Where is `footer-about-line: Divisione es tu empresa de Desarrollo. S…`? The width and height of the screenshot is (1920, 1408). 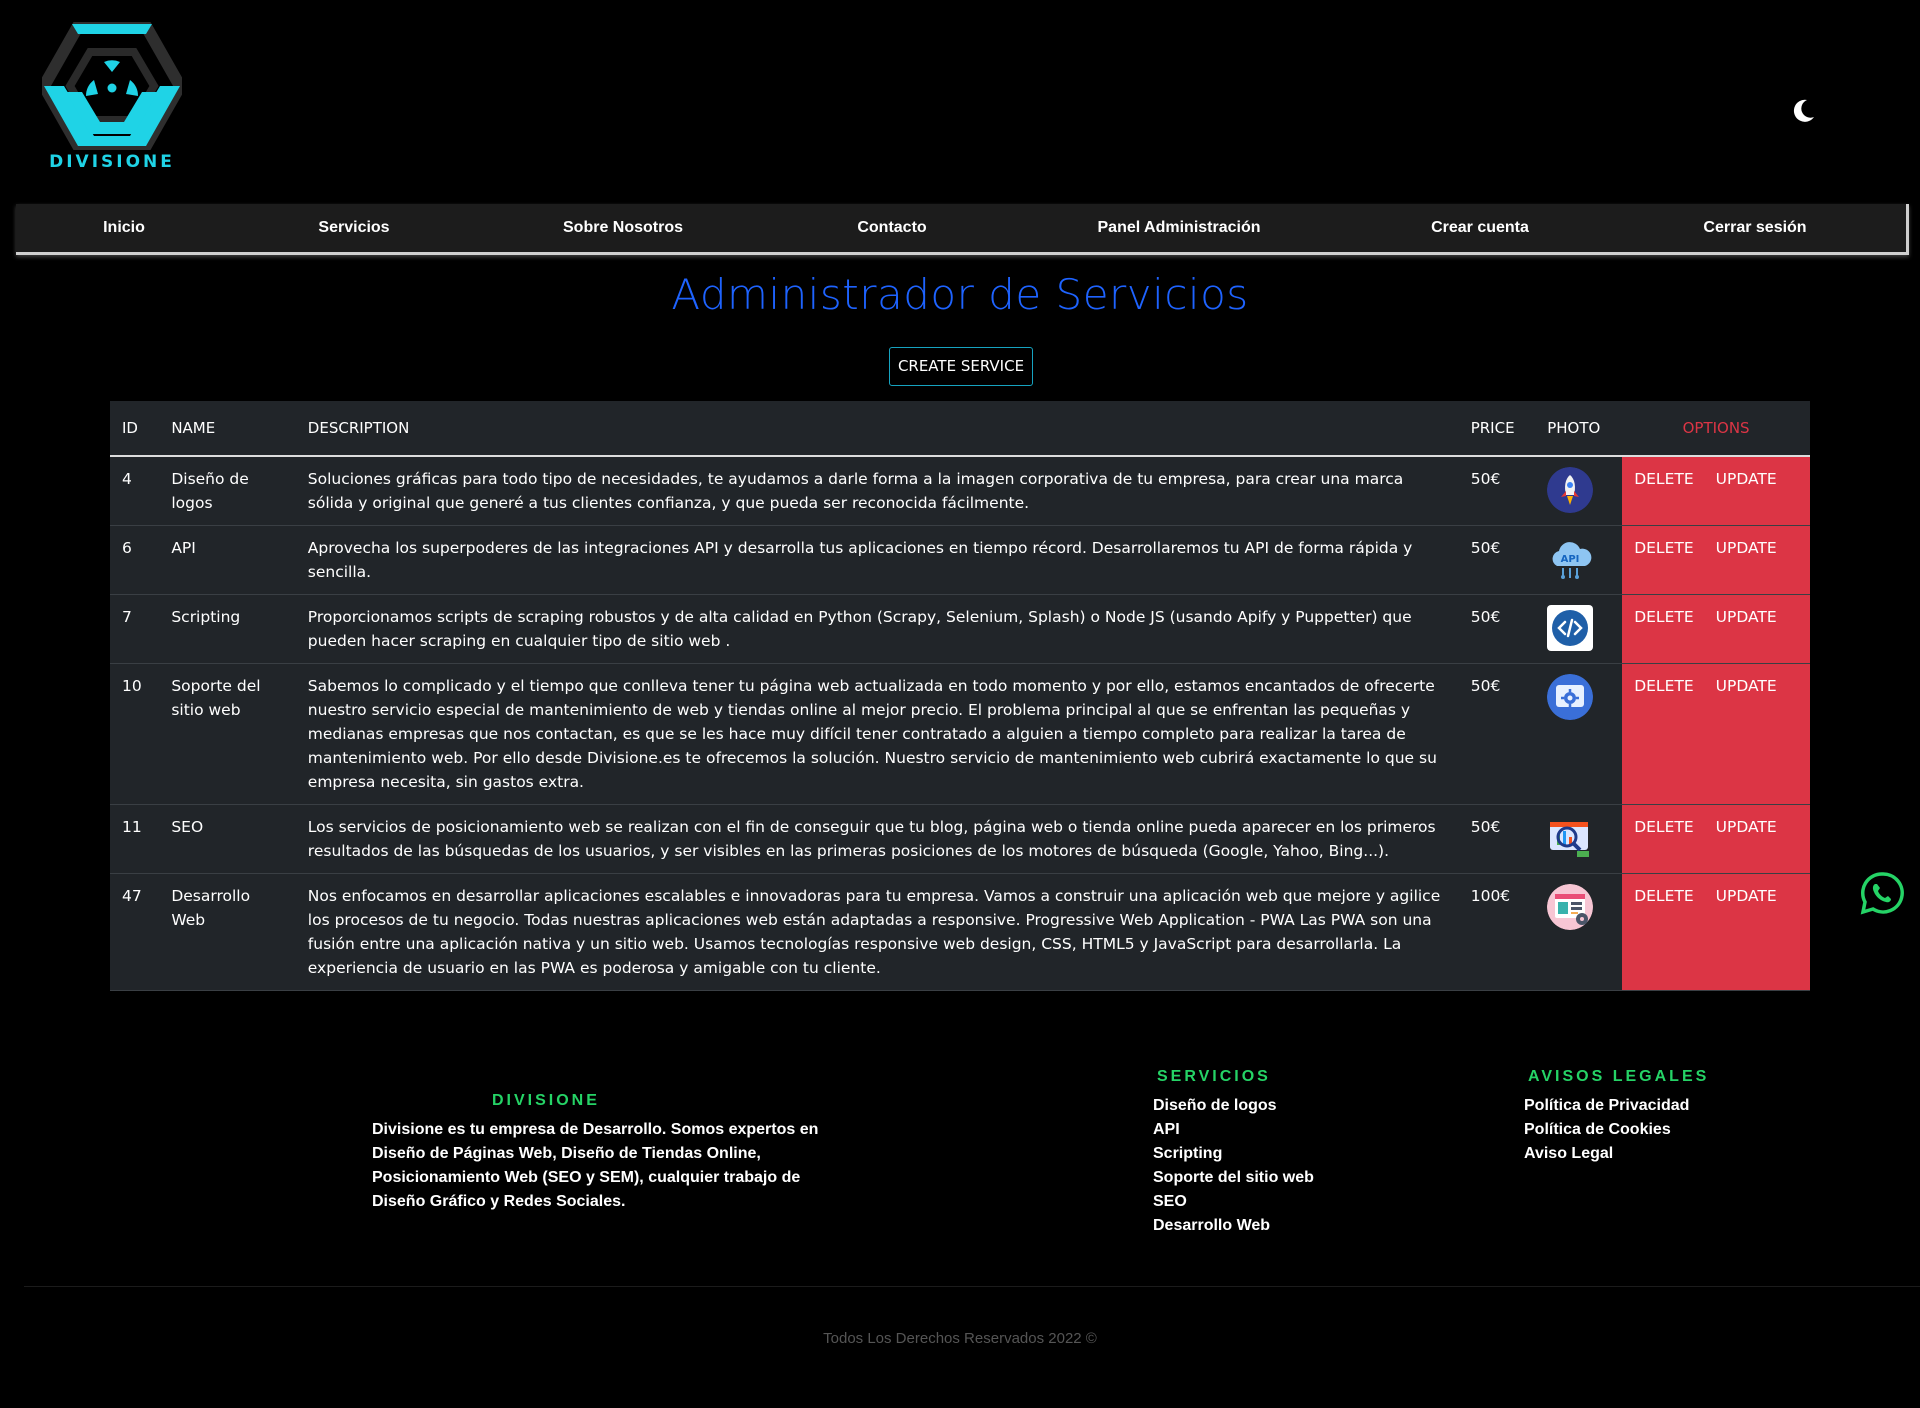 footer-about-line: Divisione es tu empresa de Desarrollo. S… is located at coordinates (595, 1129).